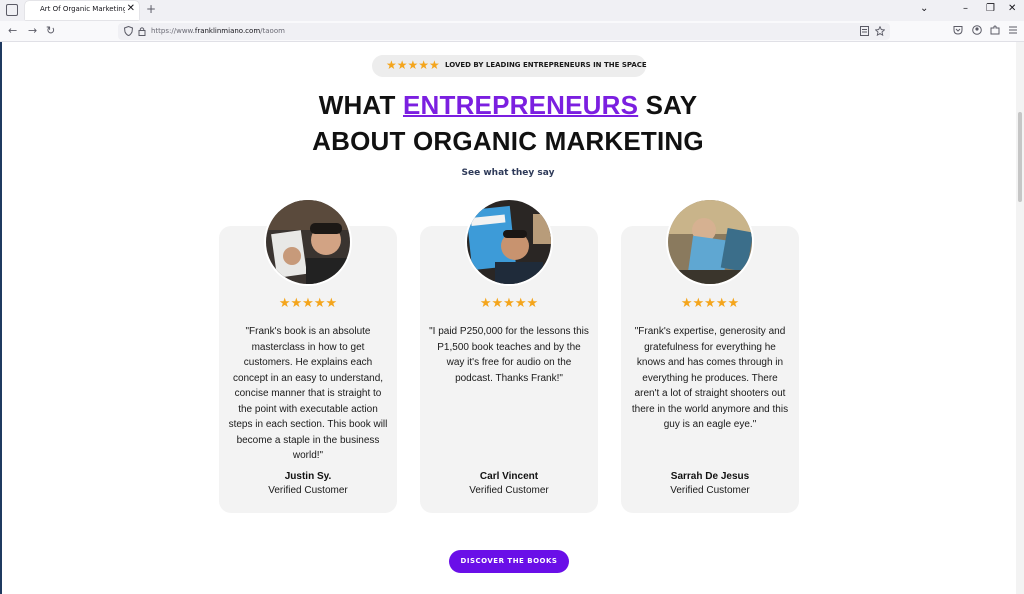 The height and width of the screenshot is (594, 1024). I want to click on headline-line-2: ABOUT ORGANIC MARKETING, so click(508, 141).